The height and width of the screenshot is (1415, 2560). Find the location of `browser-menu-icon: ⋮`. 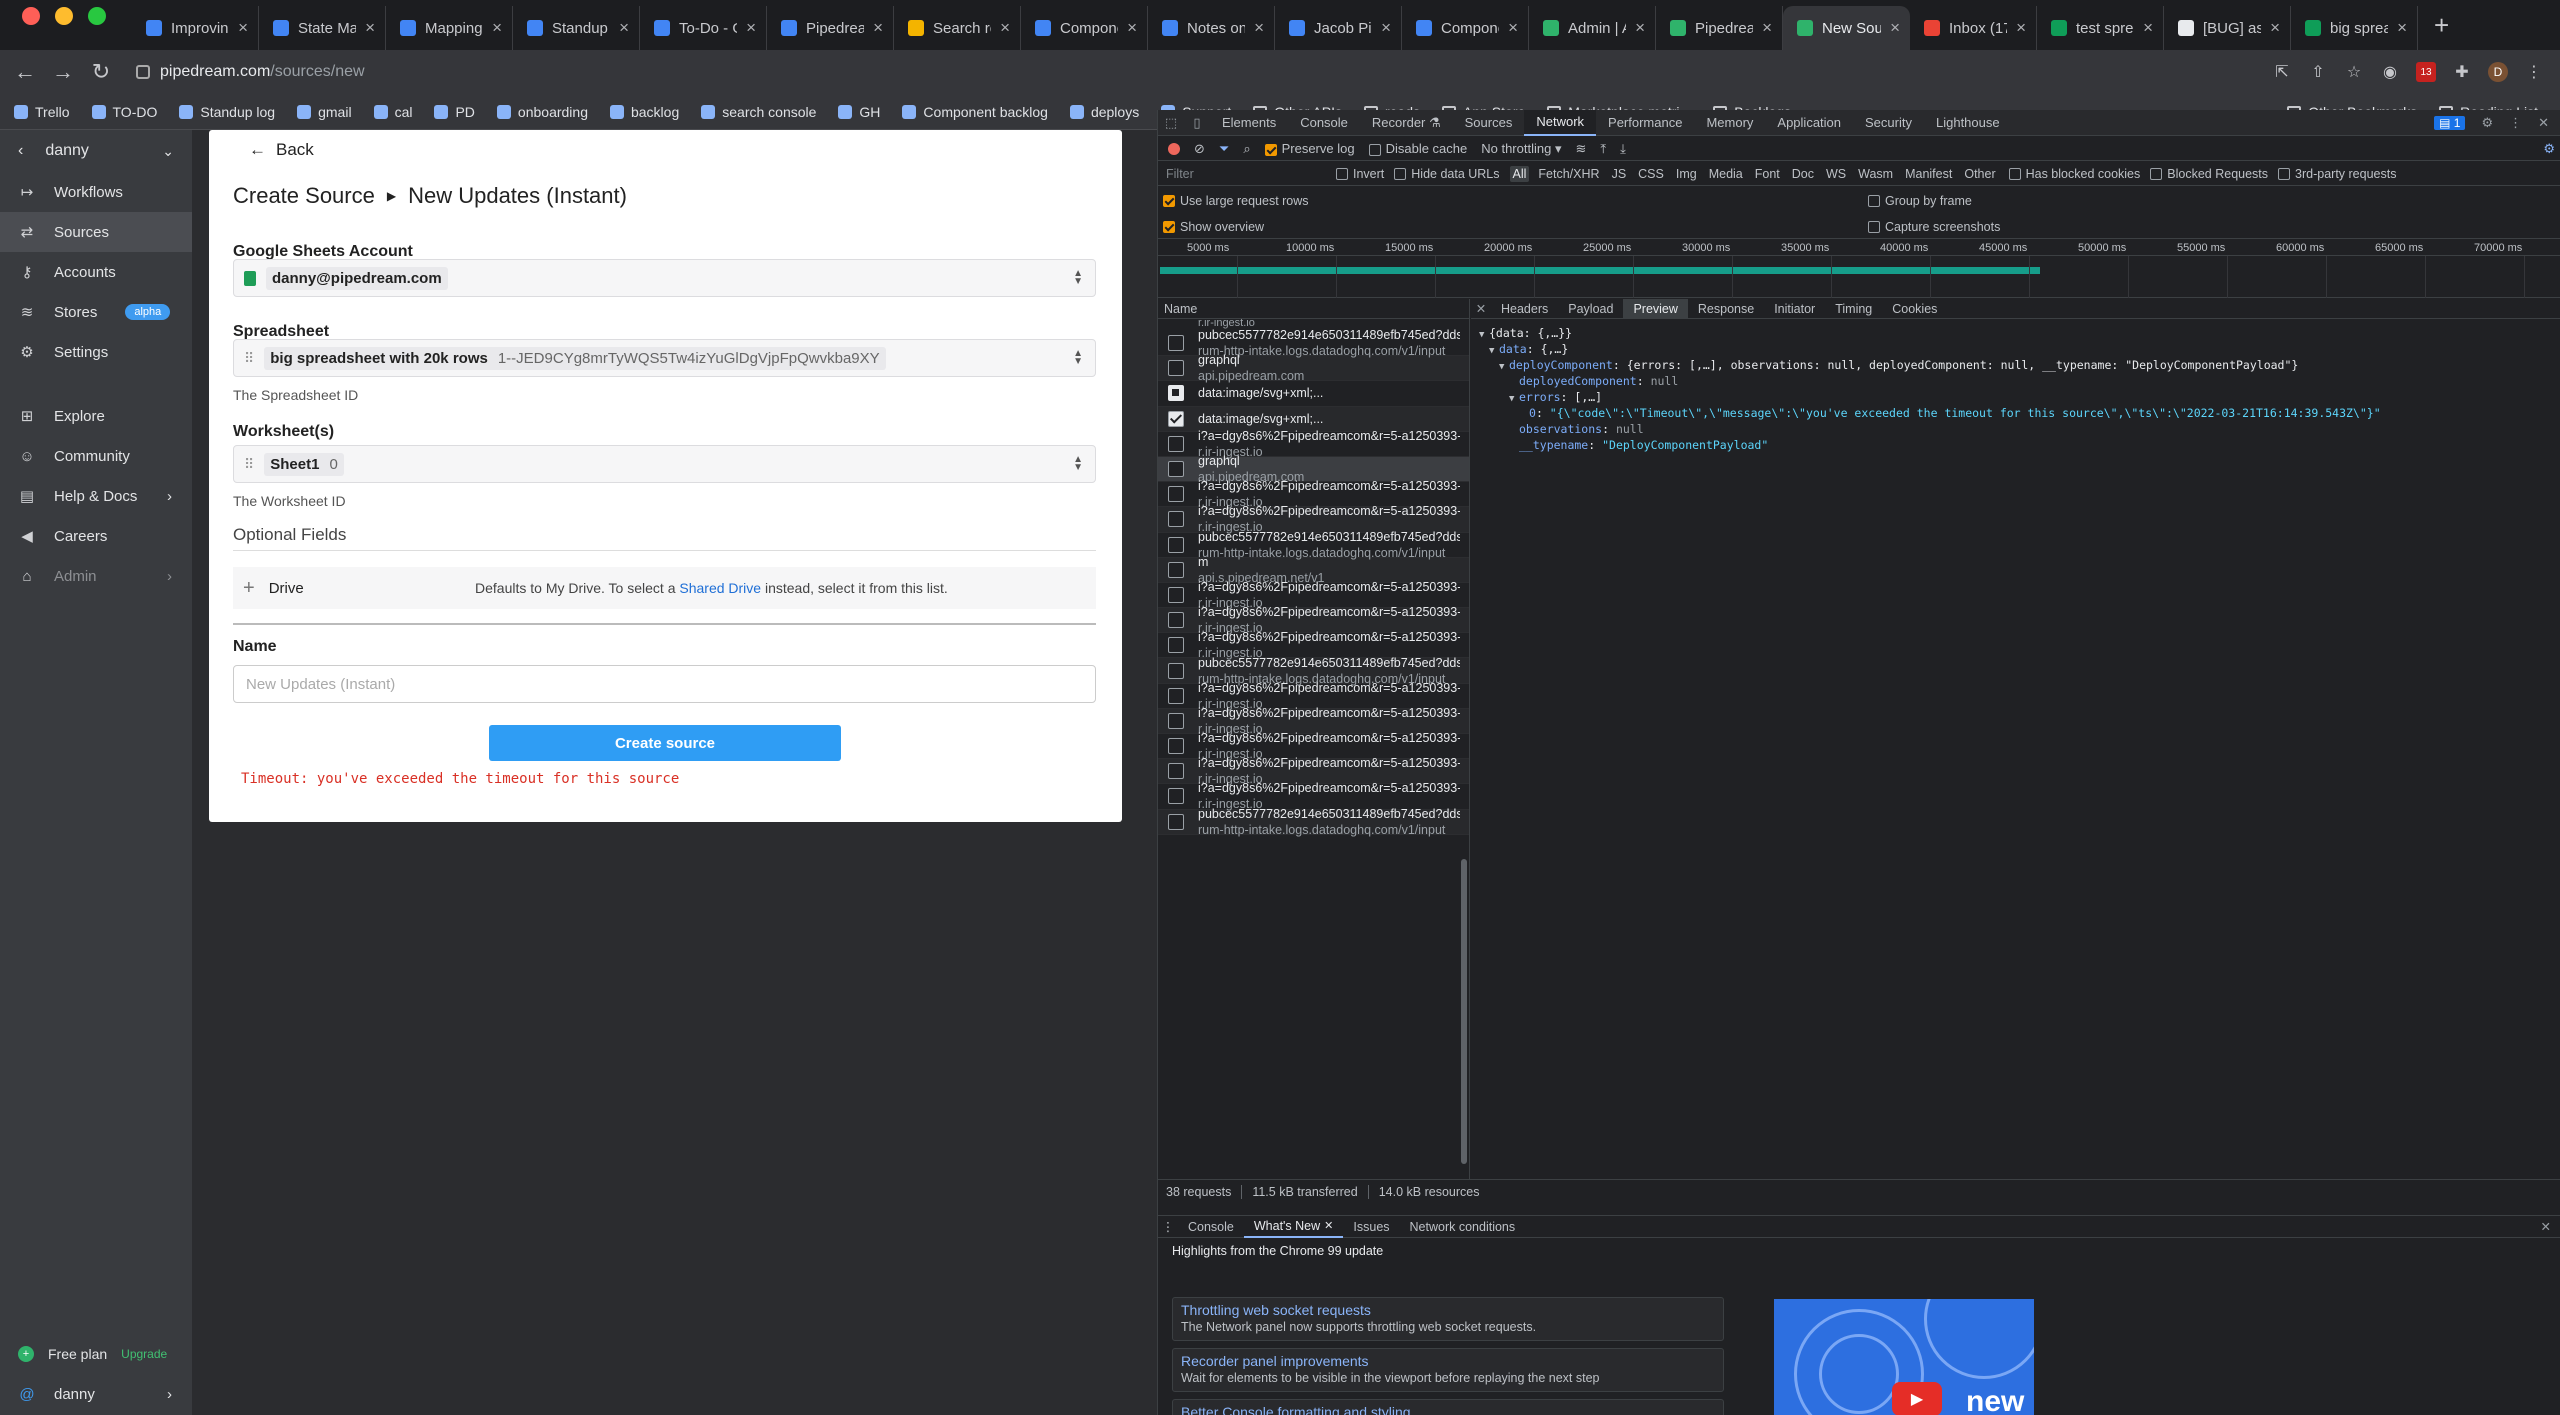

browser-menu-icon: ⋮ is located at coordinates (2534, 72).